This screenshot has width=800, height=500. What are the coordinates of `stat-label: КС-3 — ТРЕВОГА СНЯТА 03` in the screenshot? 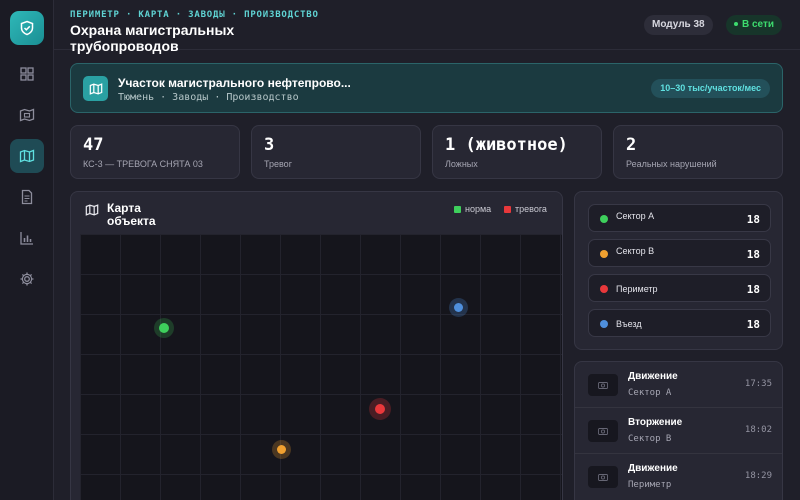 It's located at (143, 164).